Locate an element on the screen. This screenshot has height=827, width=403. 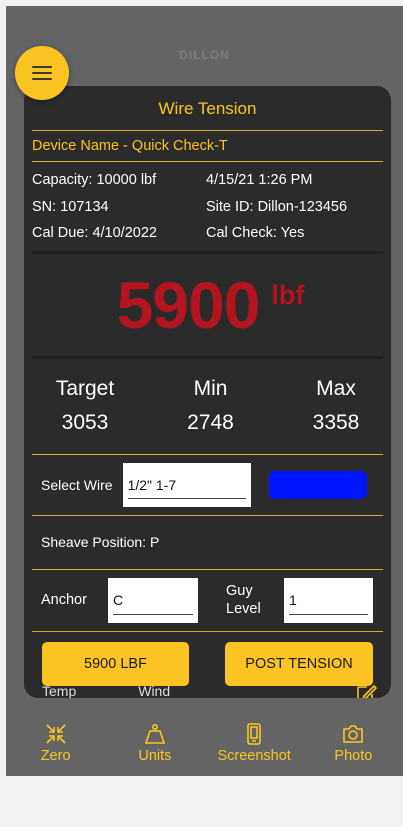
guy-level-label: Guy Level is located at coordinates (255, 600).